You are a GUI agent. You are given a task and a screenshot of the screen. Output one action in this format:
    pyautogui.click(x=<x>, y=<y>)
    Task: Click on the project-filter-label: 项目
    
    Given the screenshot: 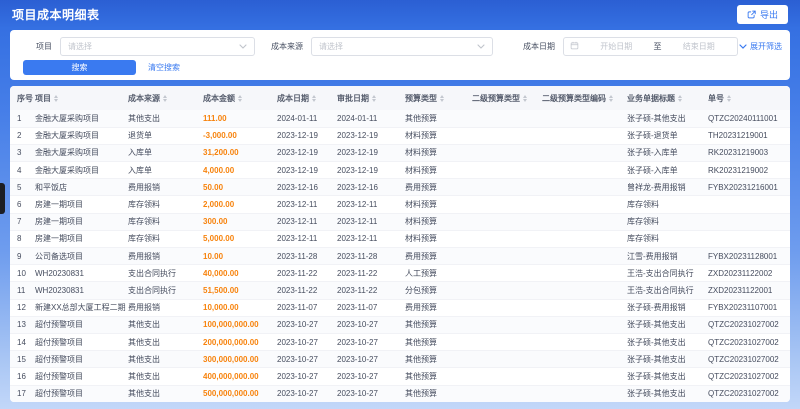 What is the action you would take?
    pyautogui.click(x=44, y=46)
    